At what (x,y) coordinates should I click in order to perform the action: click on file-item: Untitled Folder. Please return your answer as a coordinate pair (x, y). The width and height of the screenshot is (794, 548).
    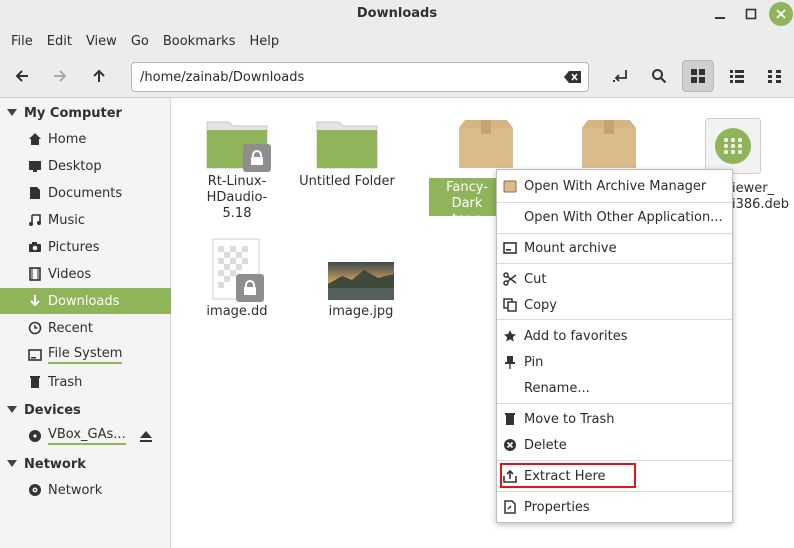
    Looking at the image, I should click on (347, 154).